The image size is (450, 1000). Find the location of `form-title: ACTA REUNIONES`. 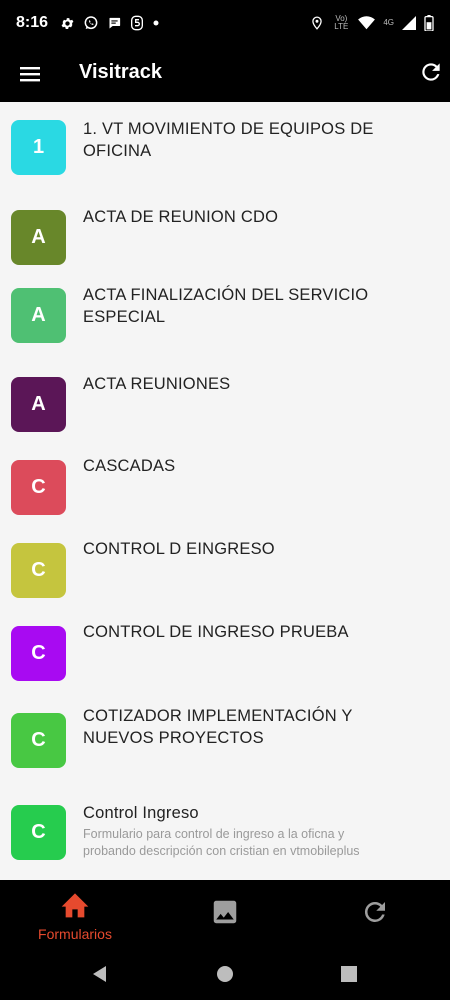

form-title: ACTA REUNIONES is located at coordinates (157, 384).